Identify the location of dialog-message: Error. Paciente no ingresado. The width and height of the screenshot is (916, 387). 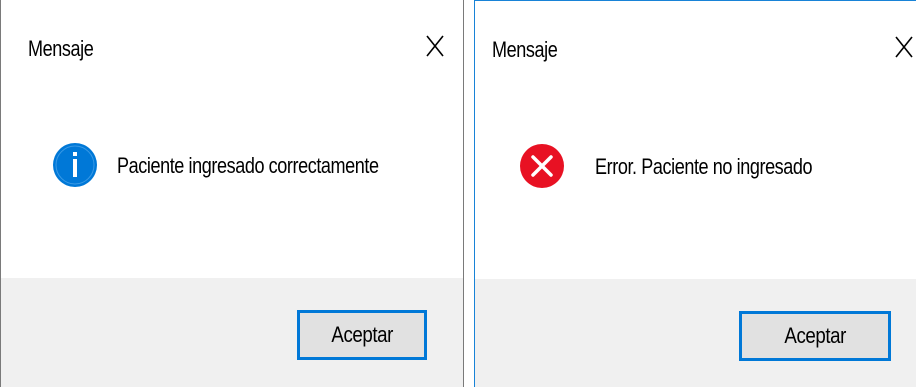
(704, 166).